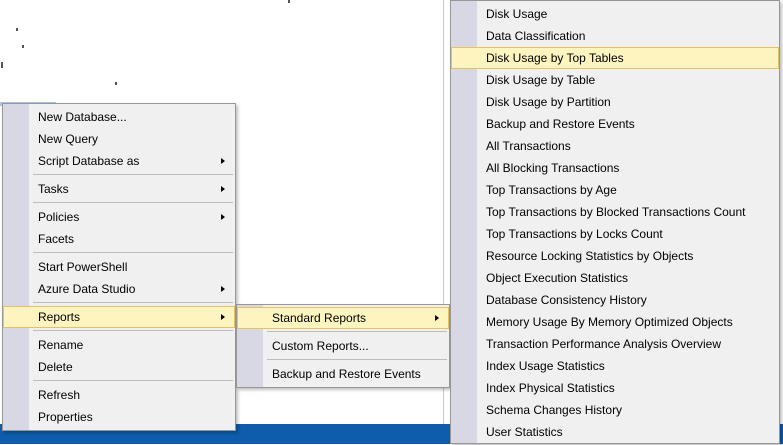 The image size is (783, 445). What do you see at coordinates (119, 395) in the screenshot?
I see `menu-item-refresh: Refresh` at bounding box center [119, 395].